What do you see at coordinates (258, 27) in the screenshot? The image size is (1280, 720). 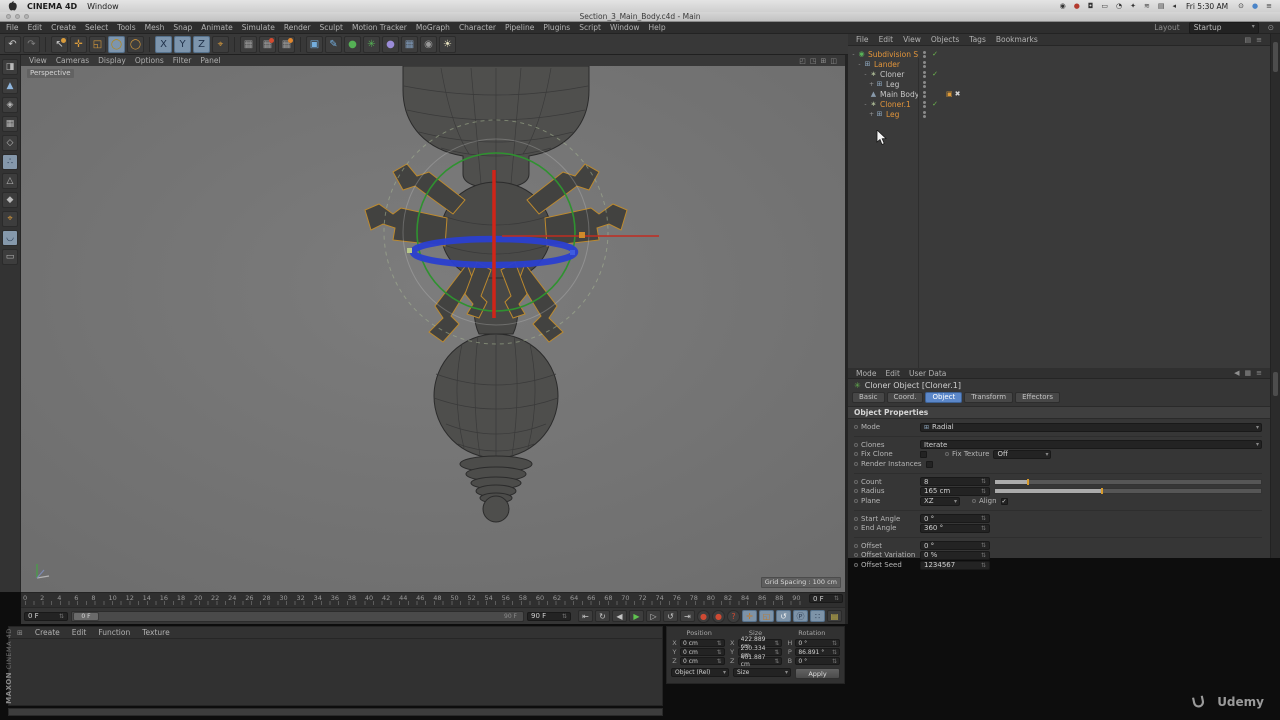 I see `app-menu-item: Simulate` at bounding box center [258, 27].